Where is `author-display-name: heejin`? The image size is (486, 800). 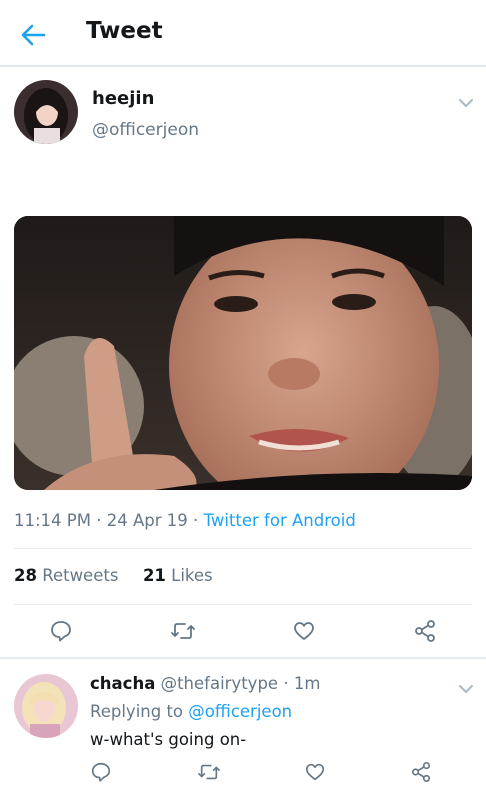 author-display-name: heejin is located at coordinates (123, 98).